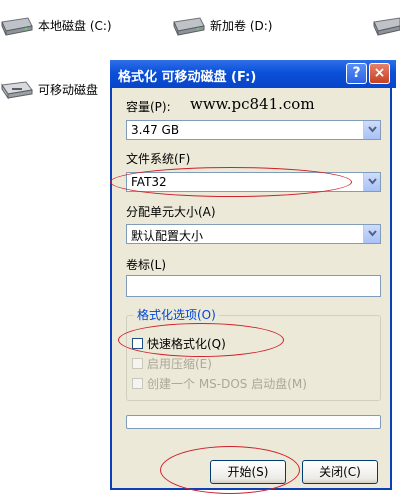 Image resolution: width=400 pixels, height=494 pixels. I want to click on close-button: 关闭(C), so click(340, 472).